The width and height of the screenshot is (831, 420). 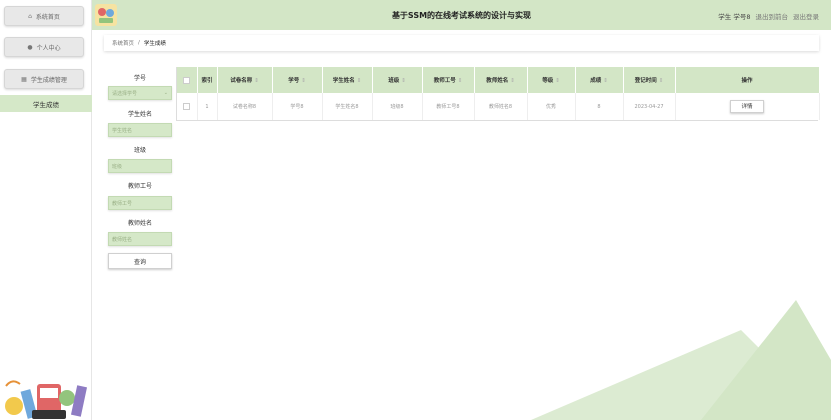 What do you see at coordinates (747, 80) in the screenshot?
I see `column-header: 操作` at bounding box center [747, 80].